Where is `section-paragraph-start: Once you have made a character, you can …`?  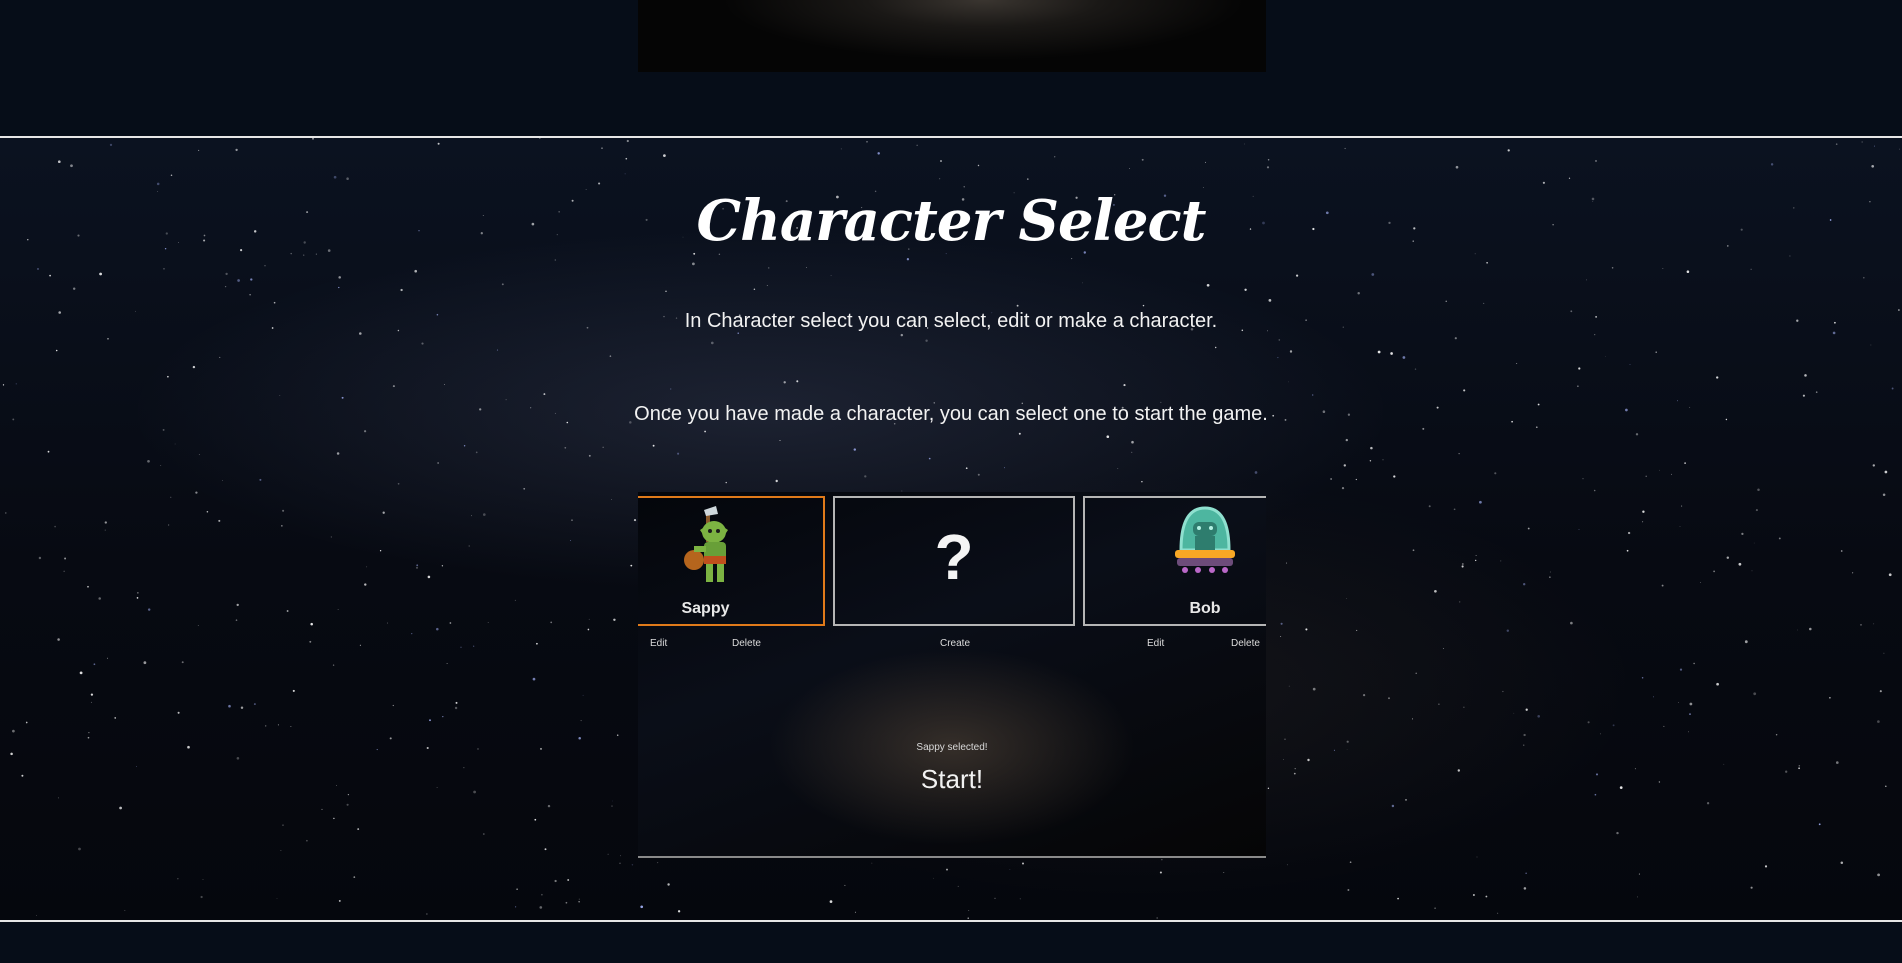 section-paragraph-start: Once you have made a character, you can … is located at coordinates (951, 414).